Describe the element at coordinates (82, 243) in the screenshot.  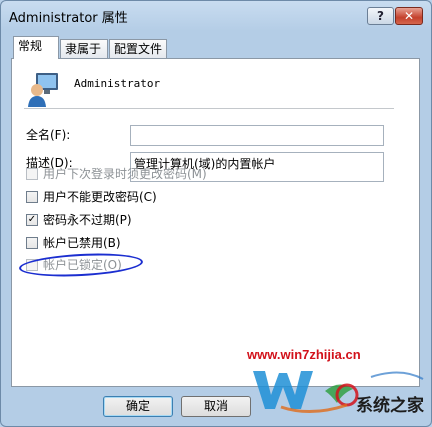
I see `checkbox-label: 帐户已禁用(B)` at that location.